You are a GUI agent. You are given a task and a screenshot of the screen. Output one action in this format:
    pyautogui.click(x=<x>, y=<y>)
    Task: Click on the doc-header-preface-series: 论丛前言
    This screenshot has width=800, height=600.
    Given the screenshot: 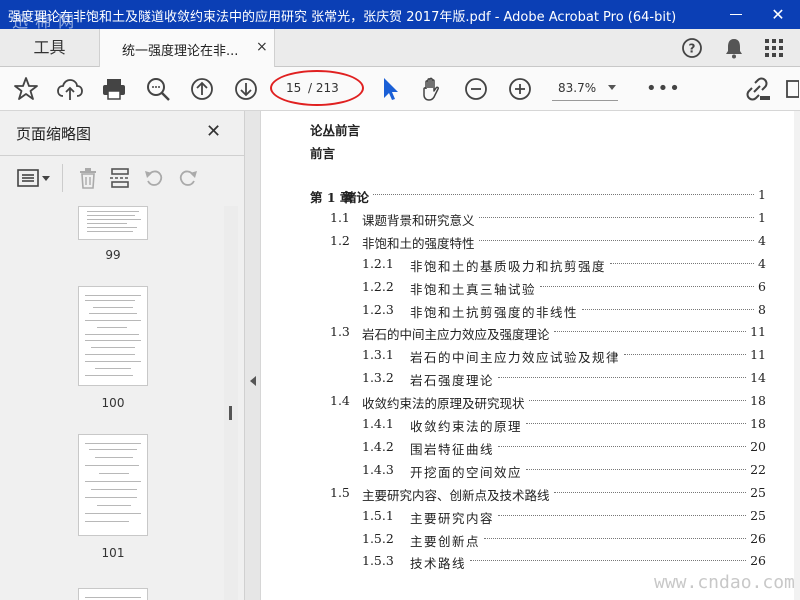 What is the action you would take?
    pyautogui.click(x=335, y=130)
    